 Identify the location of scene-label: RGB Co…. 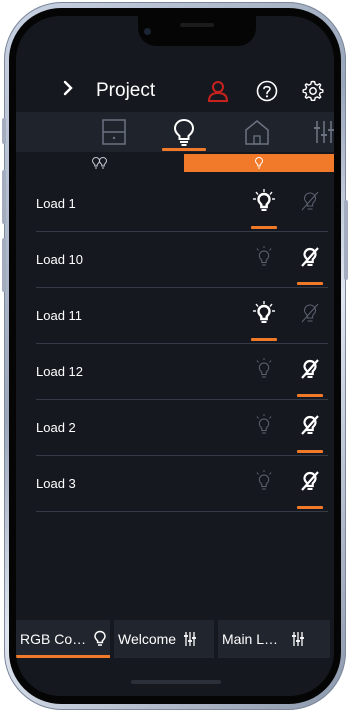
(53, 639).